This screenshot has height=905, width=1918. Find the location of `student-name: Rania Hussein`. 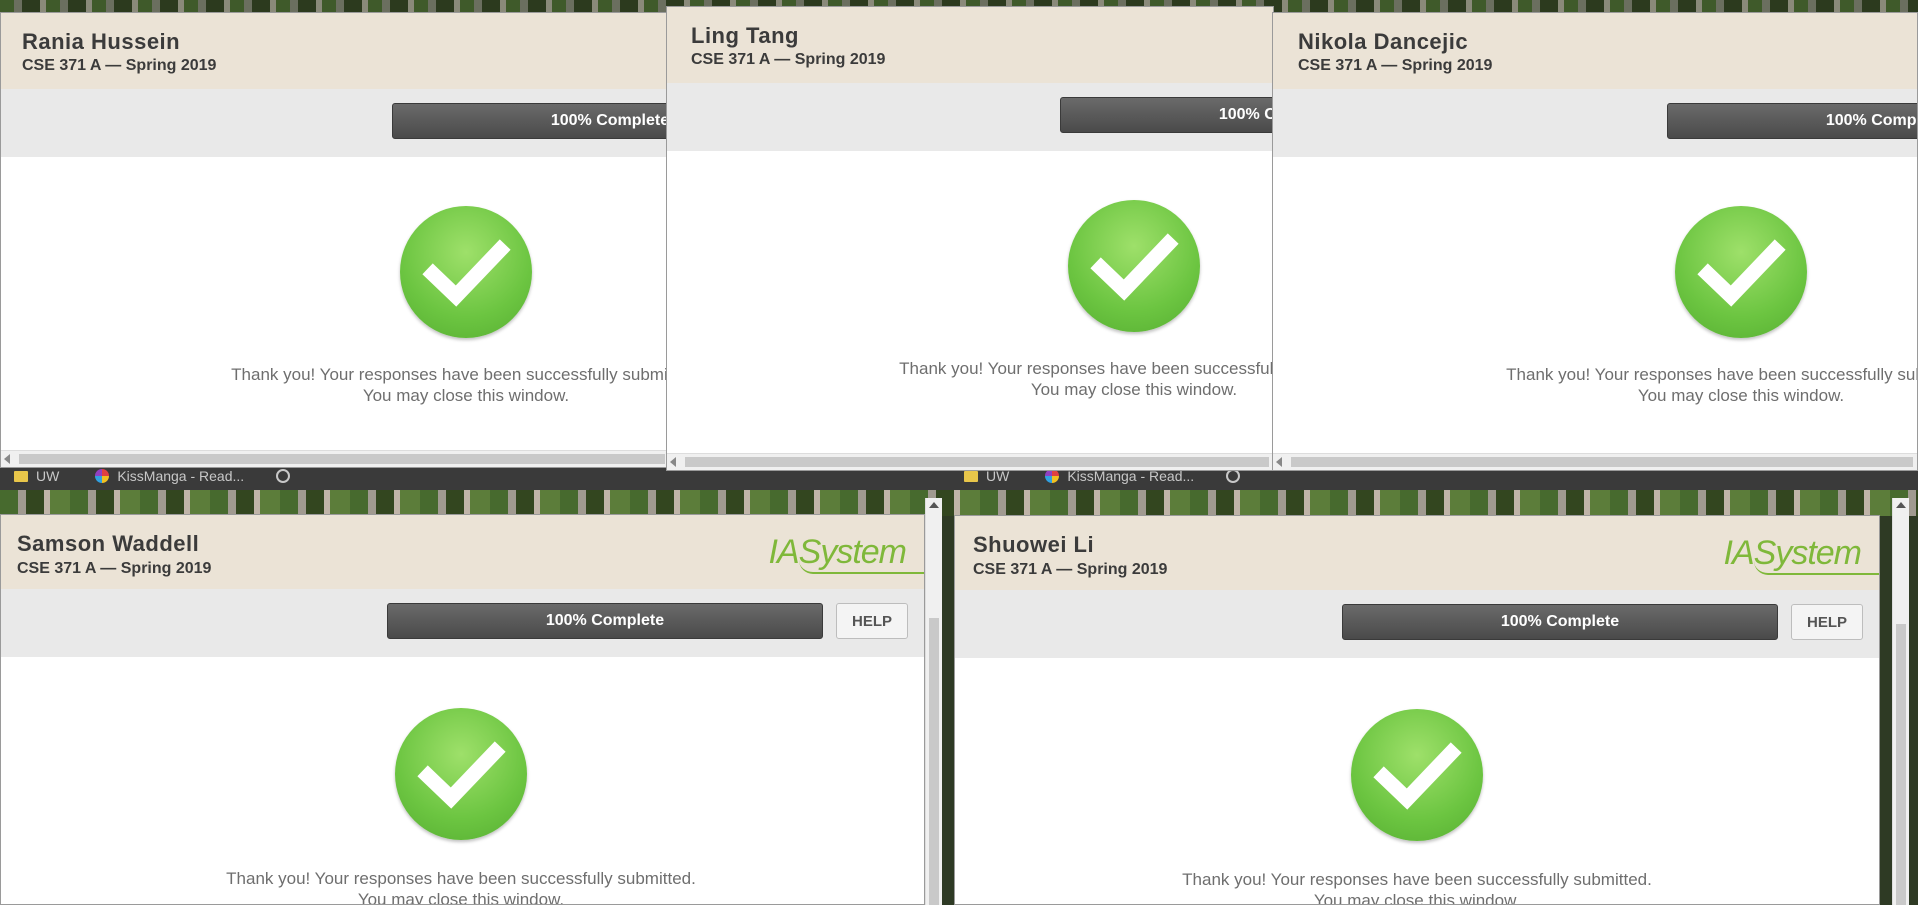

student-name: Rania Hussein is located at coordinates (101, 41).